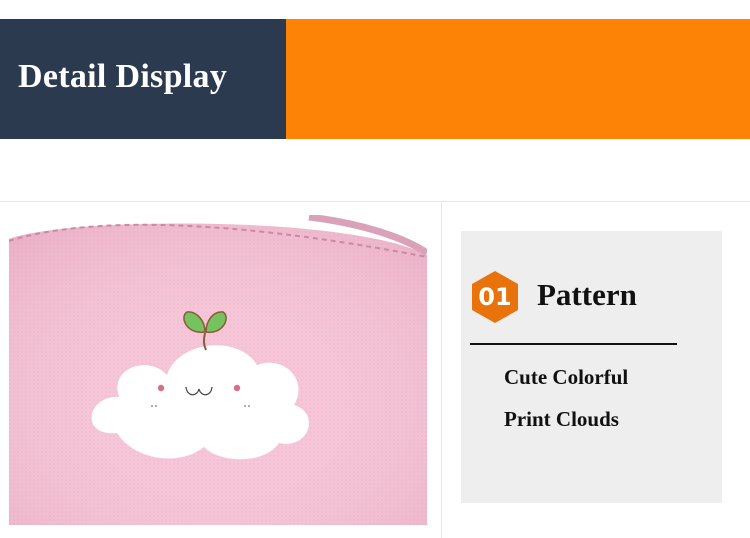 The image size is (750, 538). I want to click on header-title-panel: Detail Display, so click(143, 79).